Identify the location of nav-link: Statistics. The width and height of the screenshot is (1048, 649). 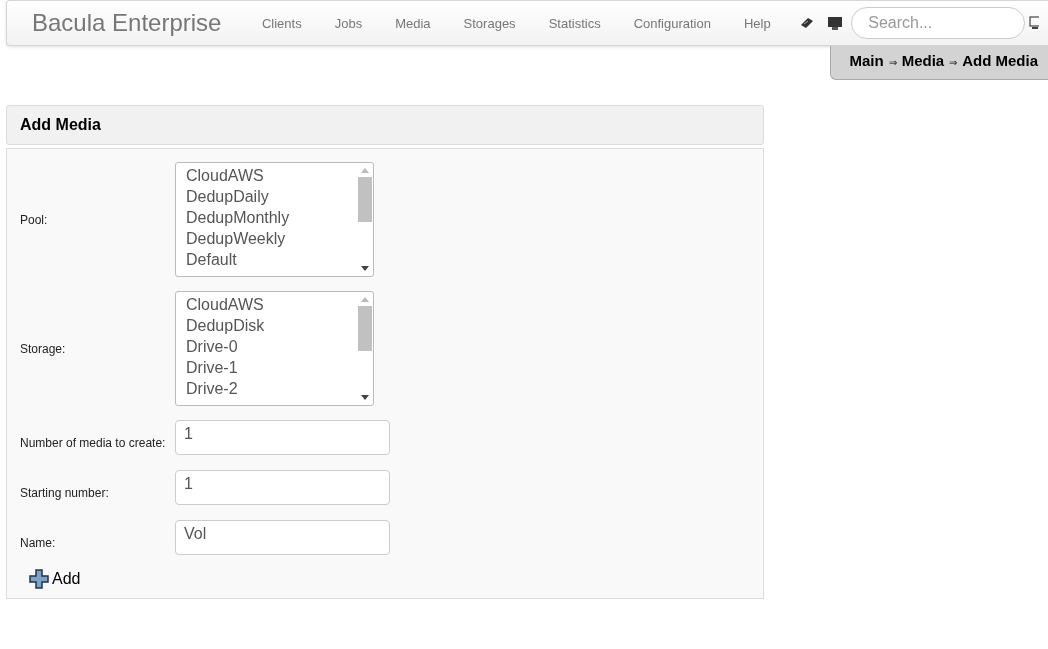
(575, 23).